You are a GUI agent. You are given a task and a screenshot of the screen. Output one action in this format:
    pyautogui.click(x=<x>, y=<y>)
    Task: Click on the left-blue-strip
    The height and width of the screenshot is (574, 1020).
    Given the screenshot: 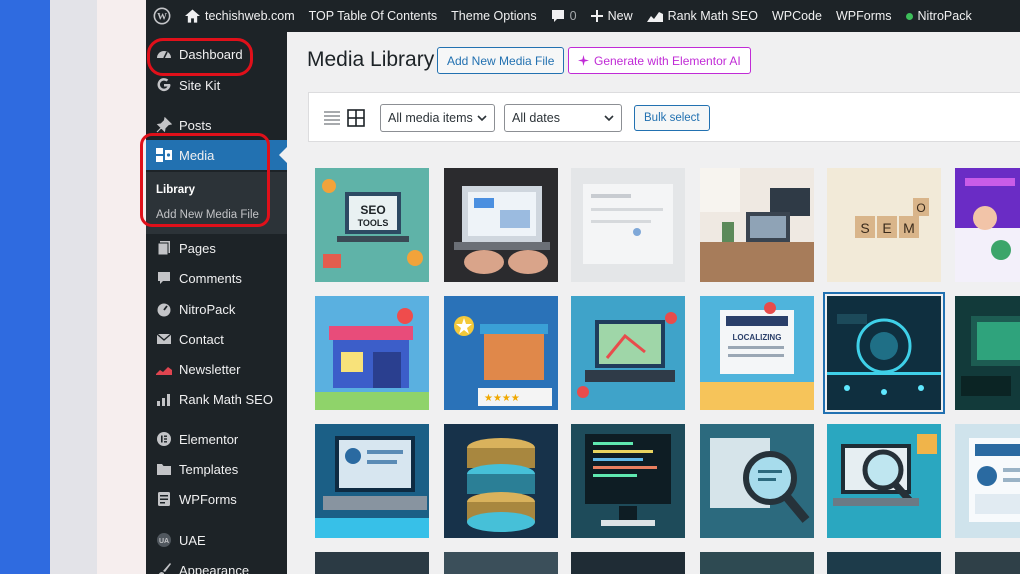 What is the action you would take?
    pyautogui.click(x=25, y=287)
    